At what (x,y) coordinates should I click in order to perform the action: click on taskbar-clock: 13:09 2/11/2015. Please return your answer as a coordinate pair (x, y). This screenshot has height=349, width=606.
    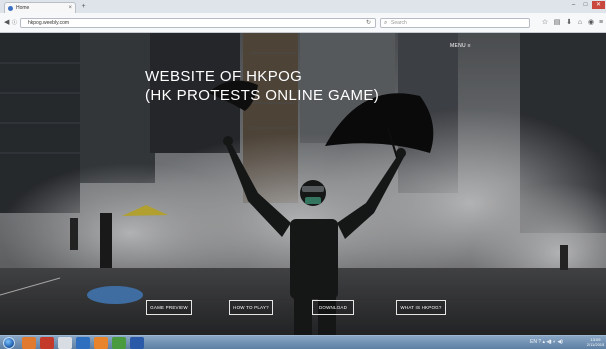
    Looking at the image, I should click on (595, 342).